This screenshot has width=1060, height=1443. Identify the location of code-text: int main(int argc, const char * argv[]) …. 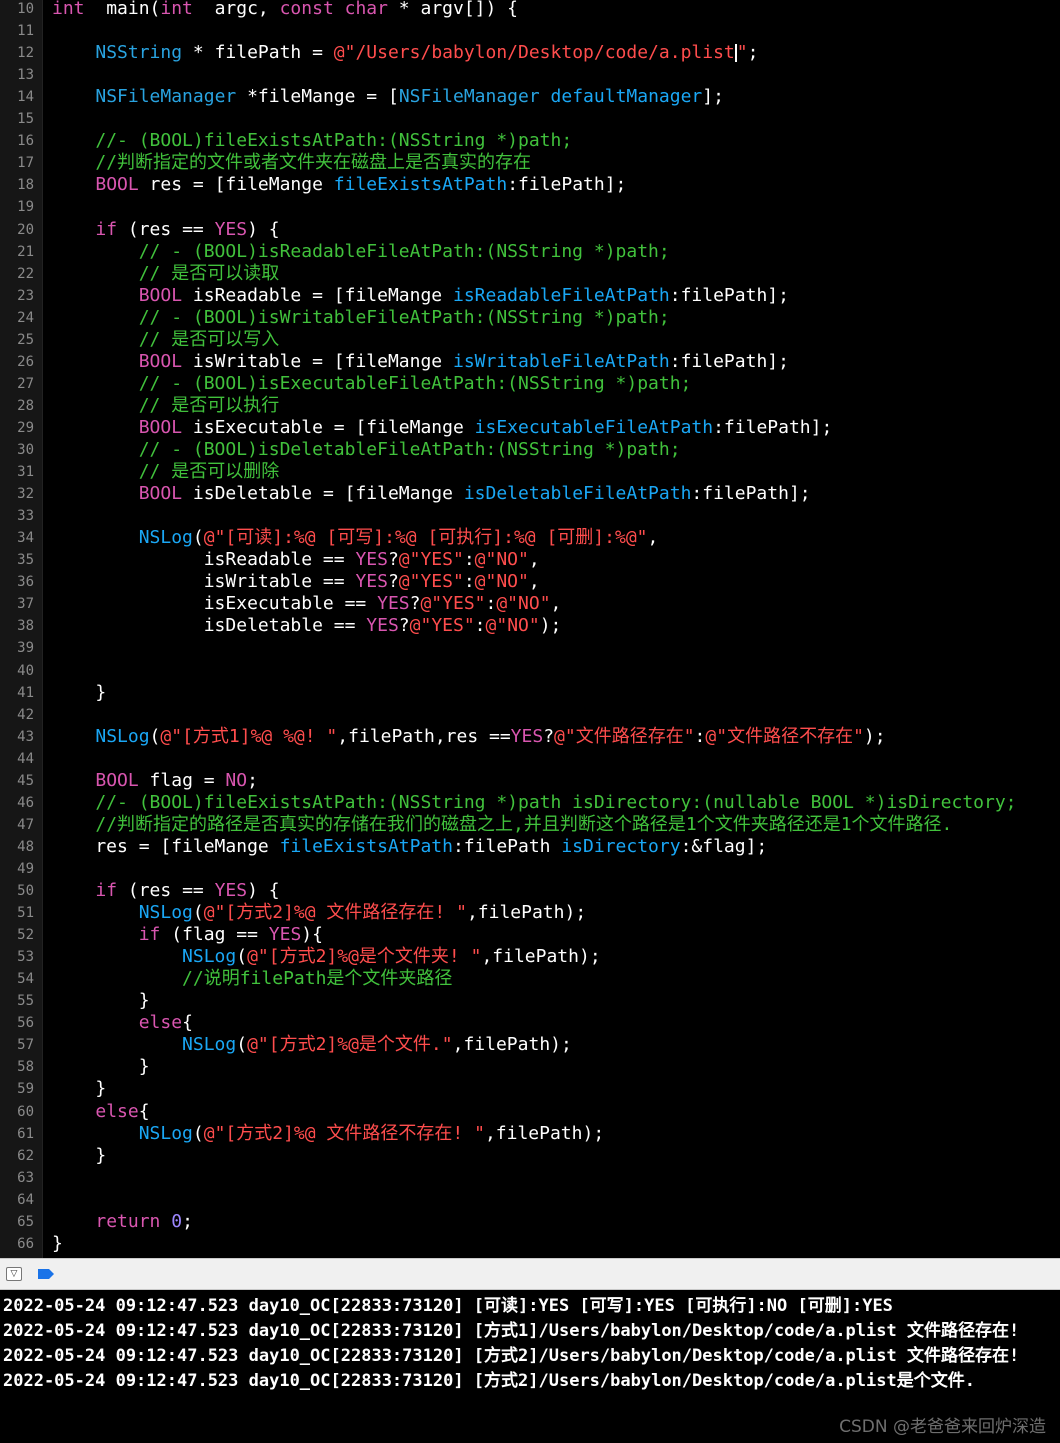
(285, 10).